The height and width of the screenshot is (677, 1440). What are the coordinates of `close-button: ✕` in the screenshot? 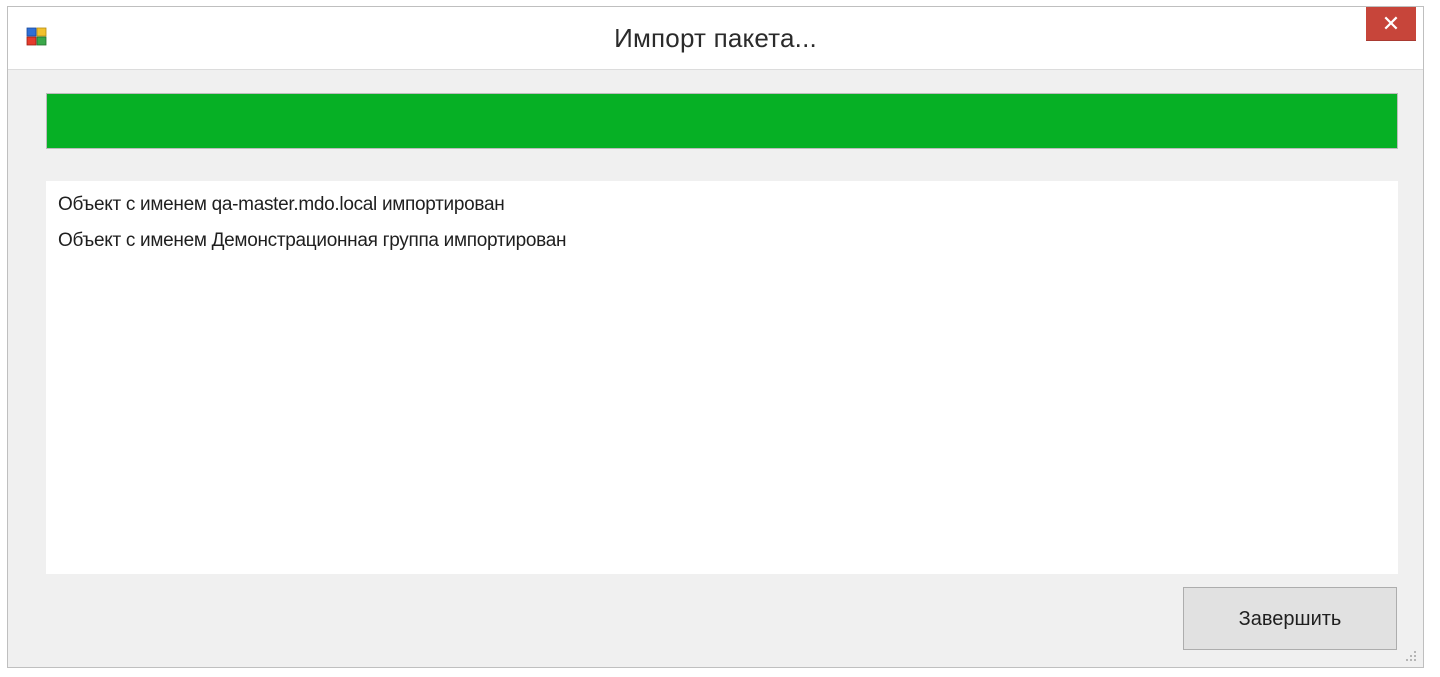 It's located at (1391, 24).